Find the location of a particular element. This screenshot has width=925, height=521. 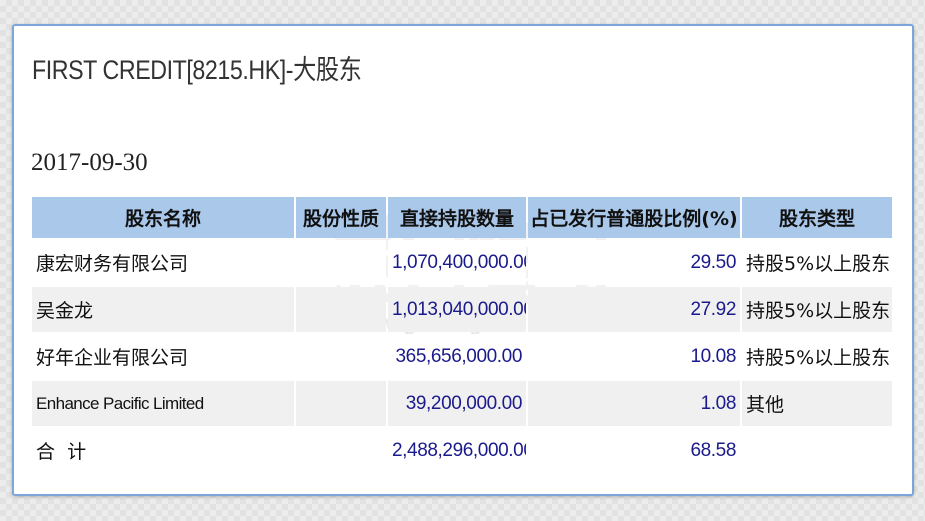

table-row: 好年企业有限公司 365,656,000.00 10.08 持股5%以上股东 is located at coordinates (462, 356).